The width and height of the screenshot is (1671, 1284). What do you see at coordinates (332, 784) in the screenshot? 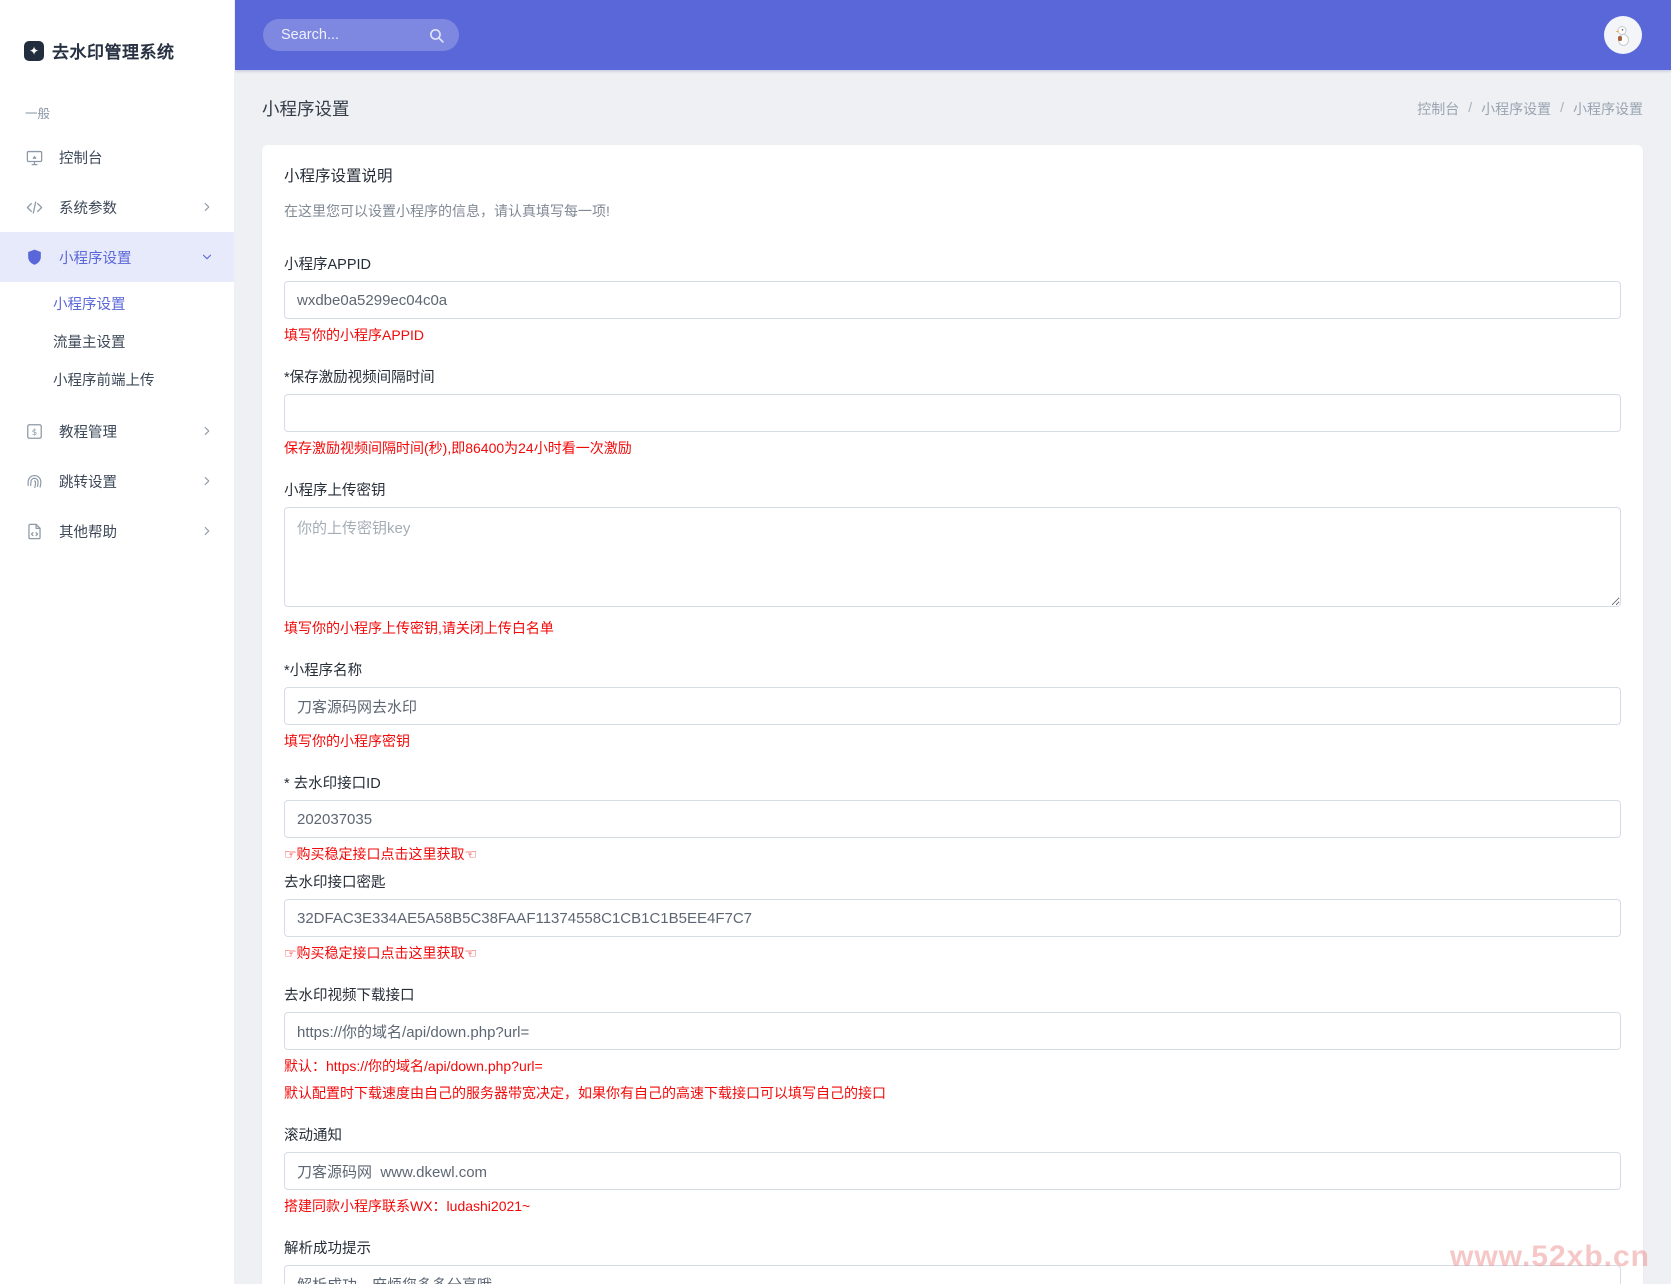
I see `watermark-api-id-input-label: * 去水印接口ID` at bounding box center [332, 784].